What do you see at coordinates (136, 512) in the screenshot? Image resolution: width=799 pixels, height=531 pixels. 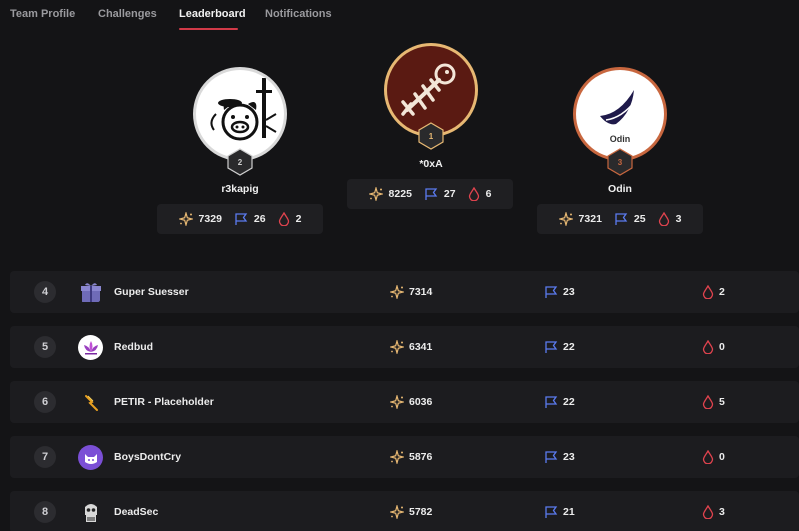 I see `team-name: DeadSec` at bounding box center [136, 512].